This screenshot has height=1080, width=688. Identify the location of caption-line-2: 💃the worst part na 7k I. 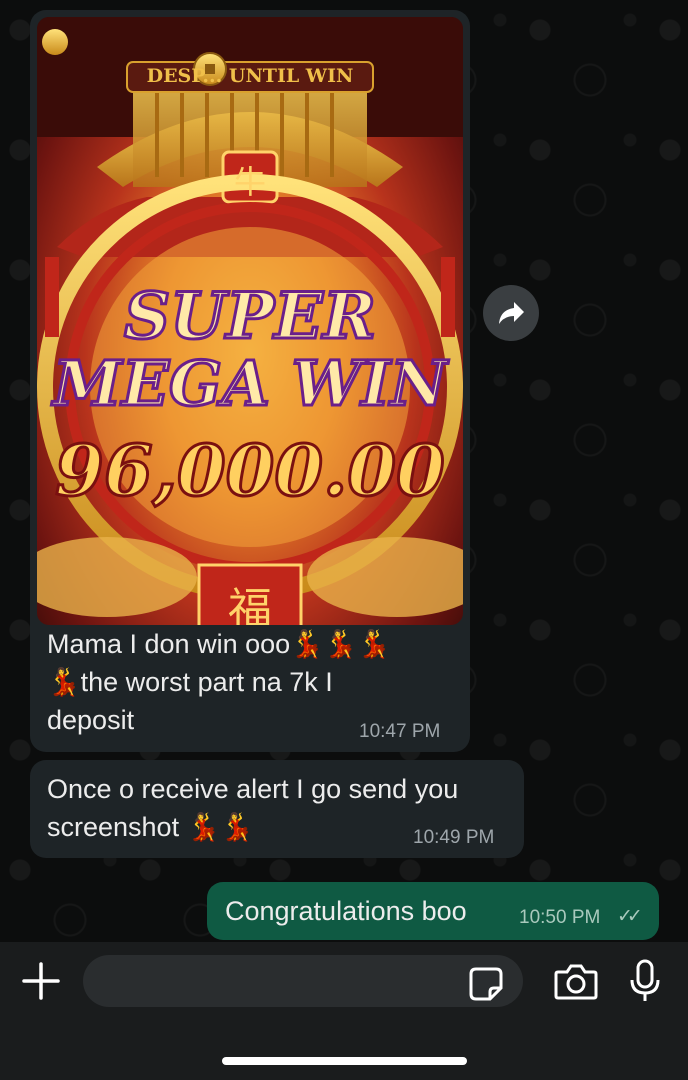
(190, 682).